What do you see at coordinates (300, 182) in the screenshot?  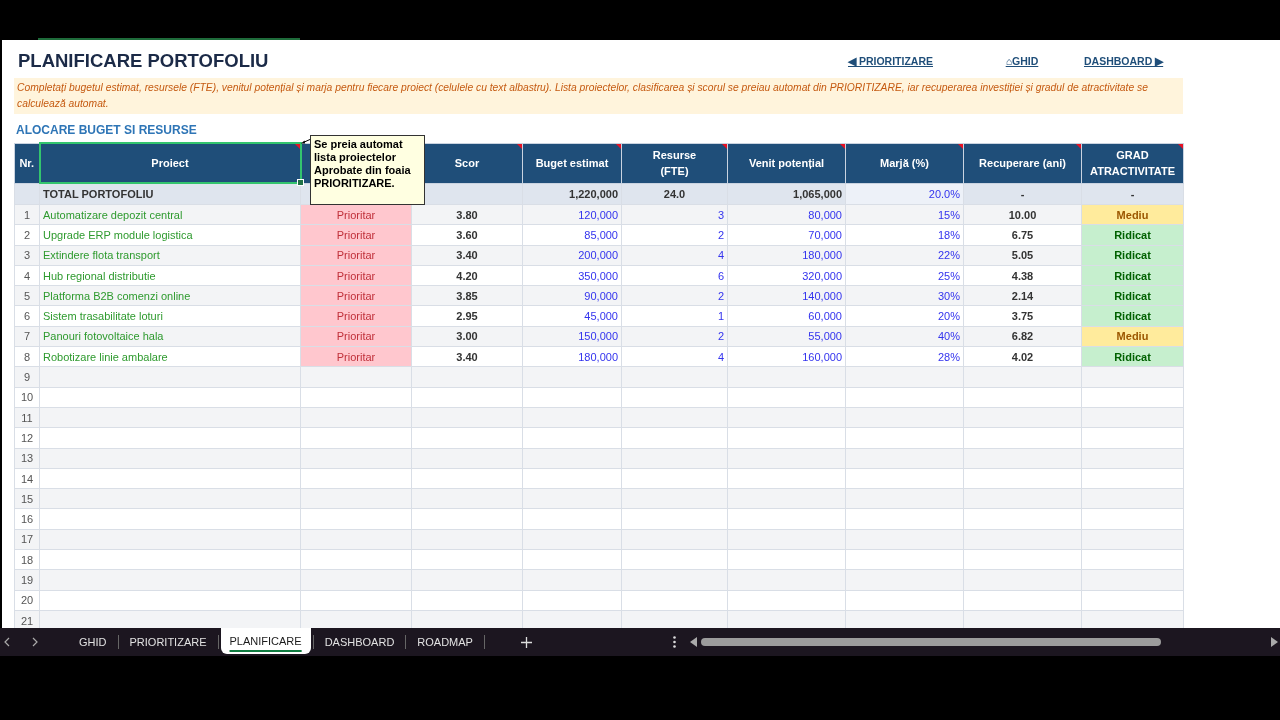 I see `fill-handle-icon` at bounding box center [300, 182].